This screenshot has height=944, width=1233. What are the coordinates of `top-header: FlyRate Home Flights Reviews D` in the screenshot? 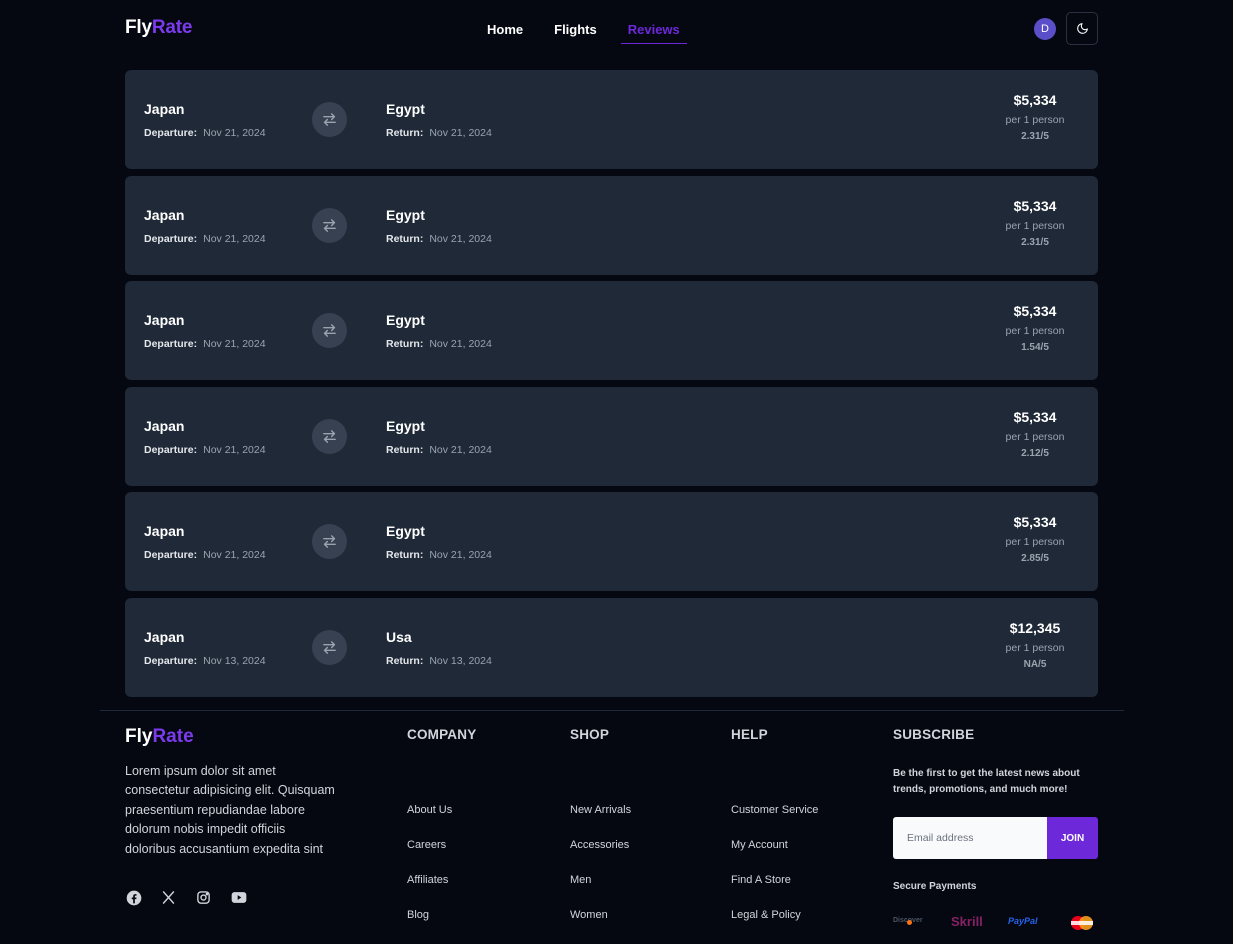 It's located at (616, 28).